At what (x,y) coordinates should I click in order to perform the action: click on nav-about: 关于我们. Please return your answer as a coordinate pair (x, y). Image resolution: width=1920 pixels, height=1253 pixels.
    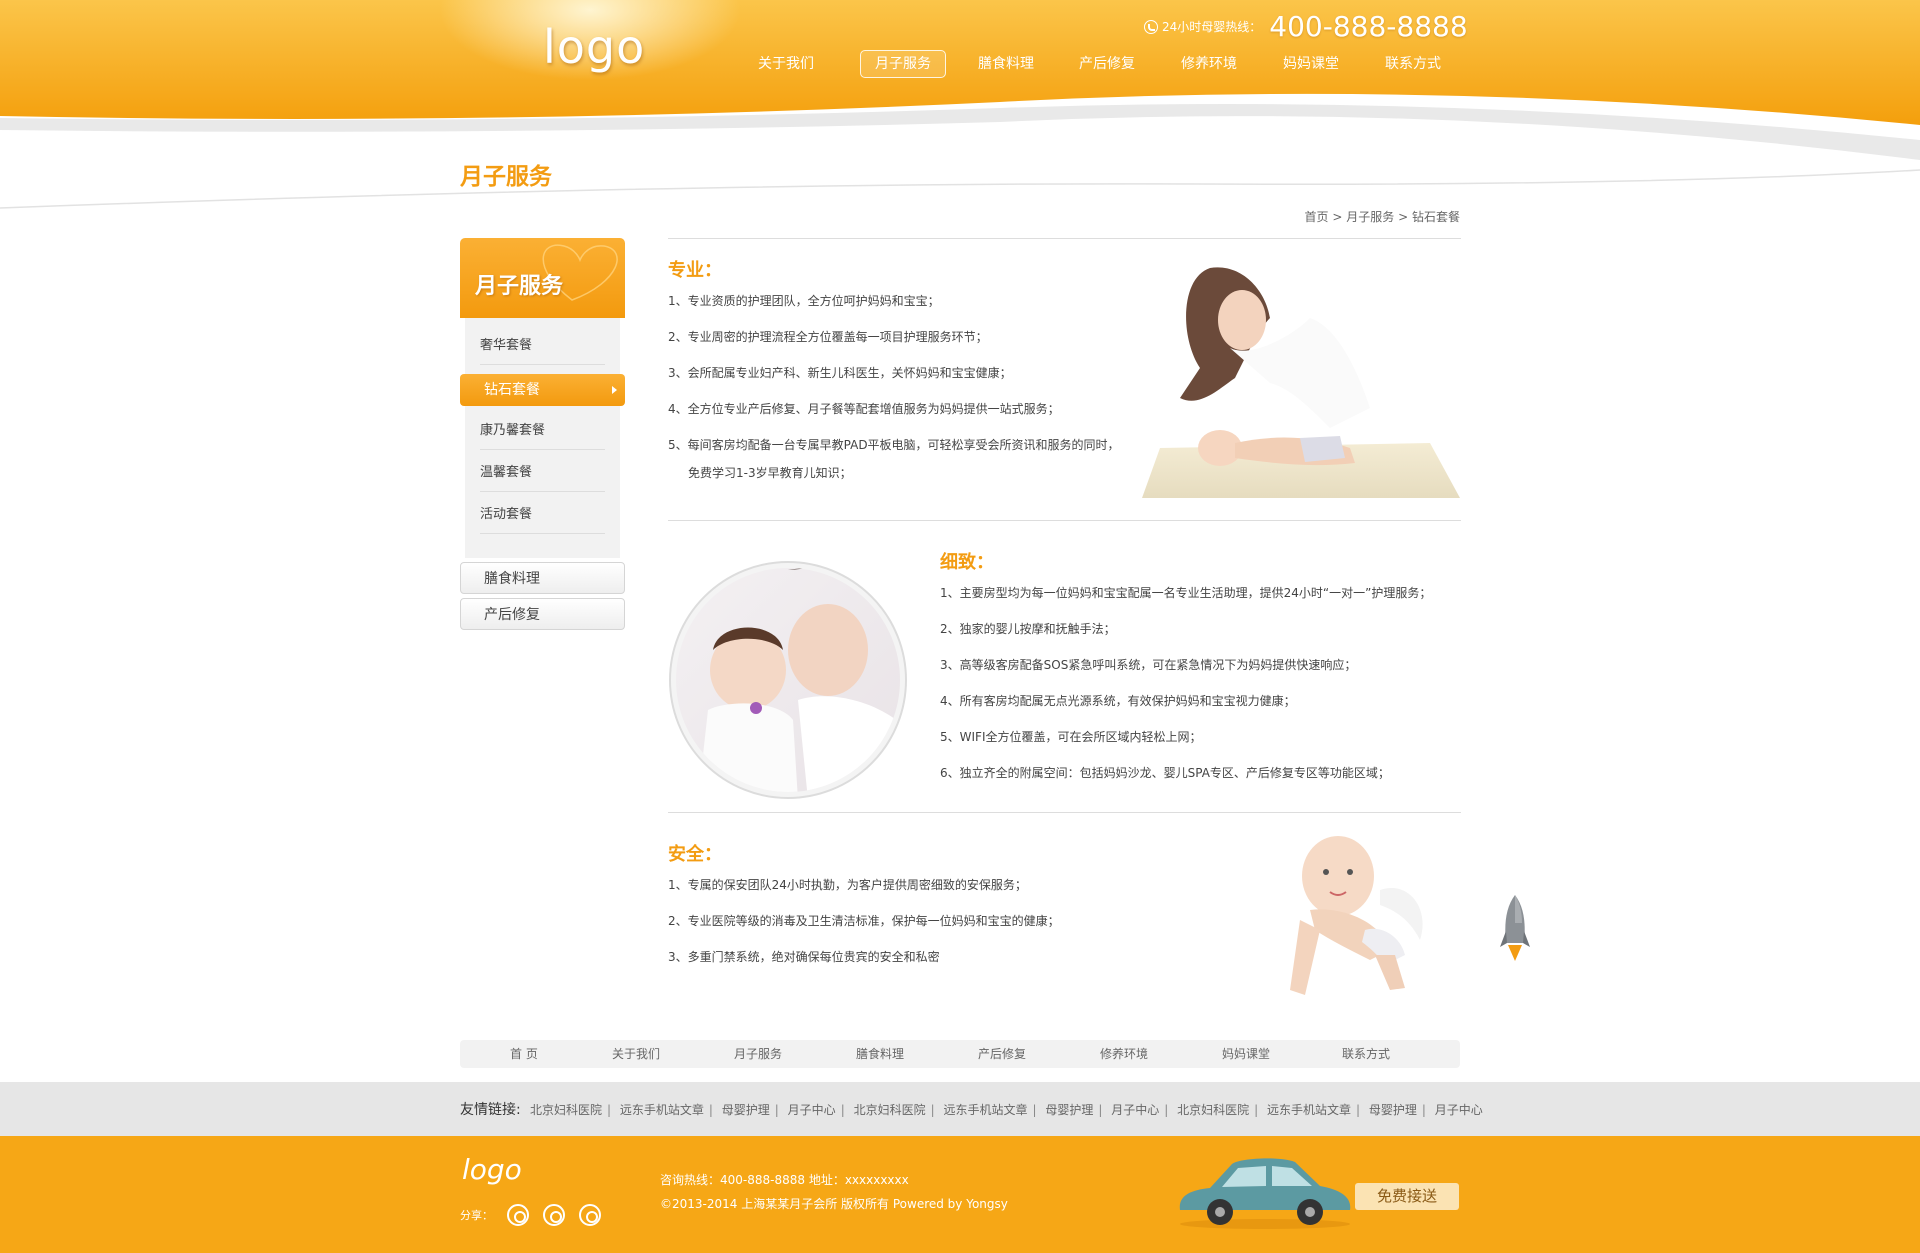
    Looking at the image, I should click on (786, 64).